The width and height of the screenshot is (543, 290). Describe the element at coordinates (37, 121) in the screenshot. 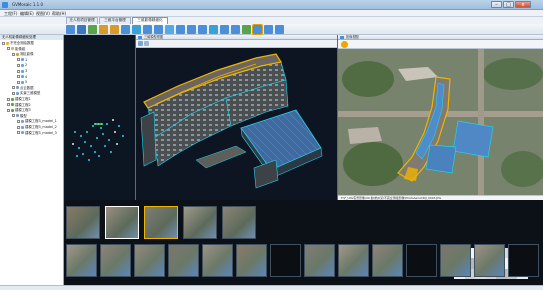

I see `tree-item: 建模工程3_model_1` at that location.